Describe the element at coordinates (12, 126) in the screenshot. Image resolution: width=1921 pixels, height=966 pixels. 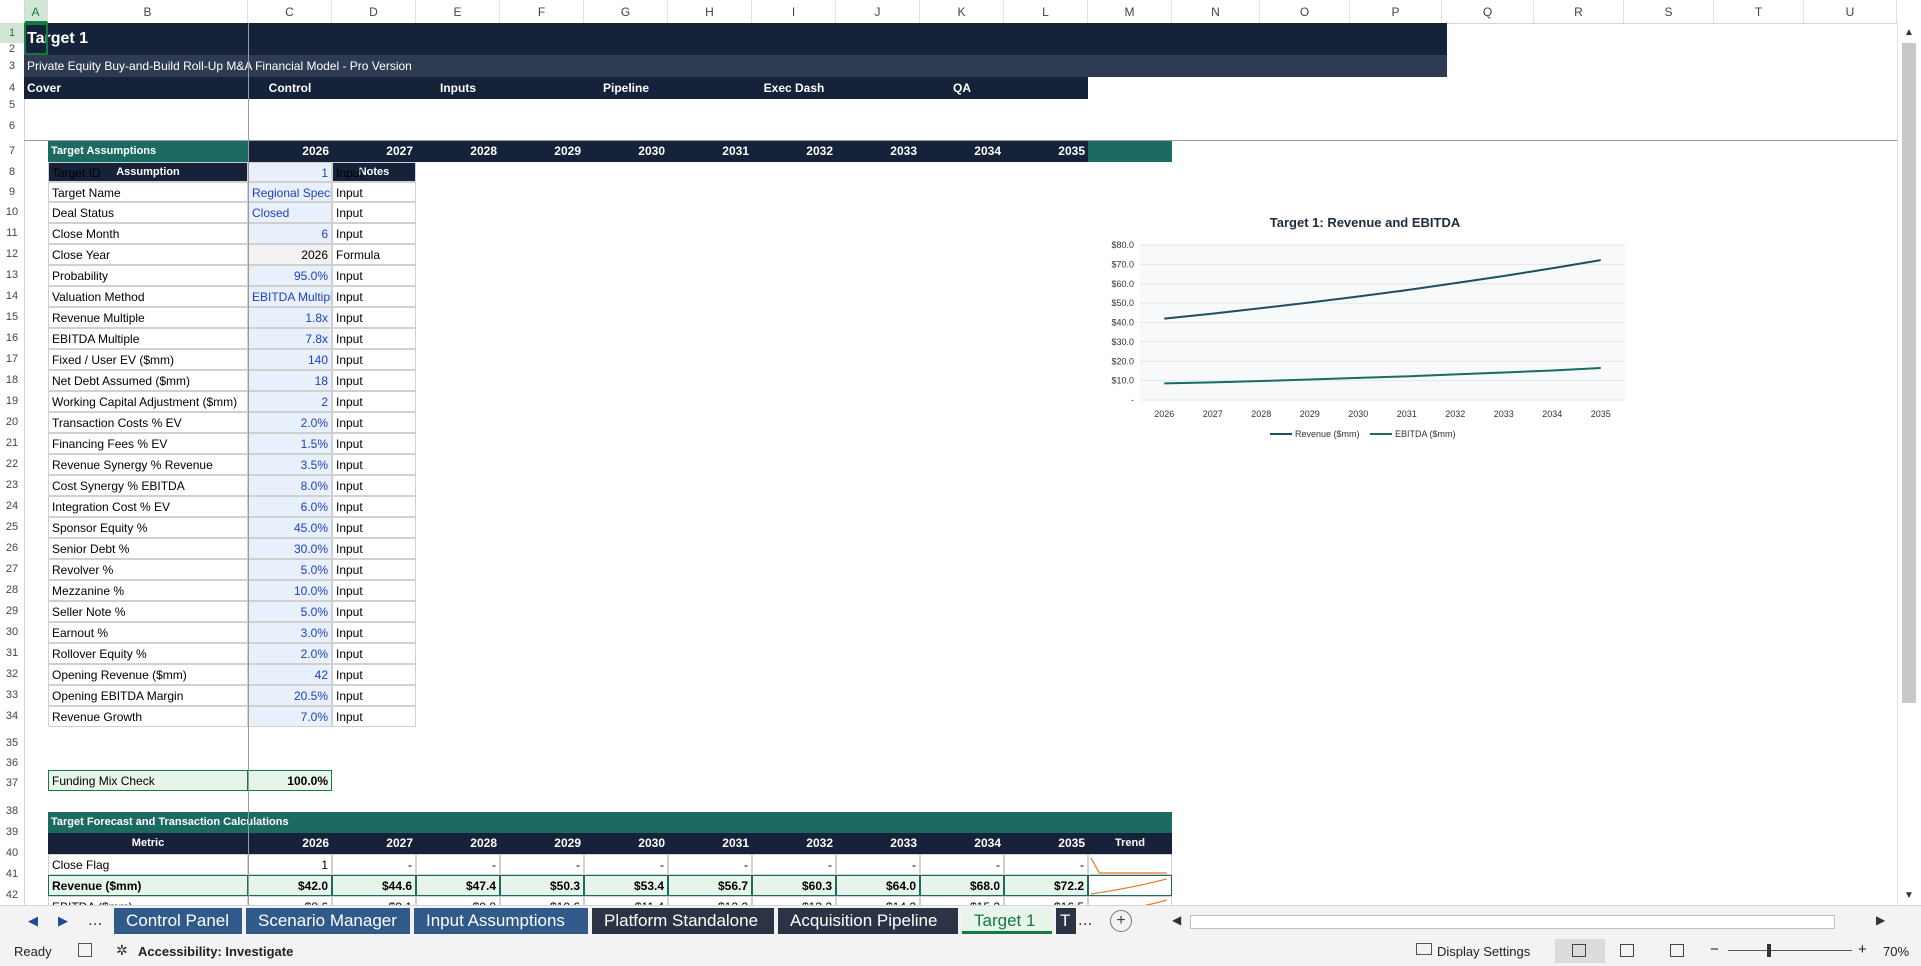
I see `row-header: 6` at that location.